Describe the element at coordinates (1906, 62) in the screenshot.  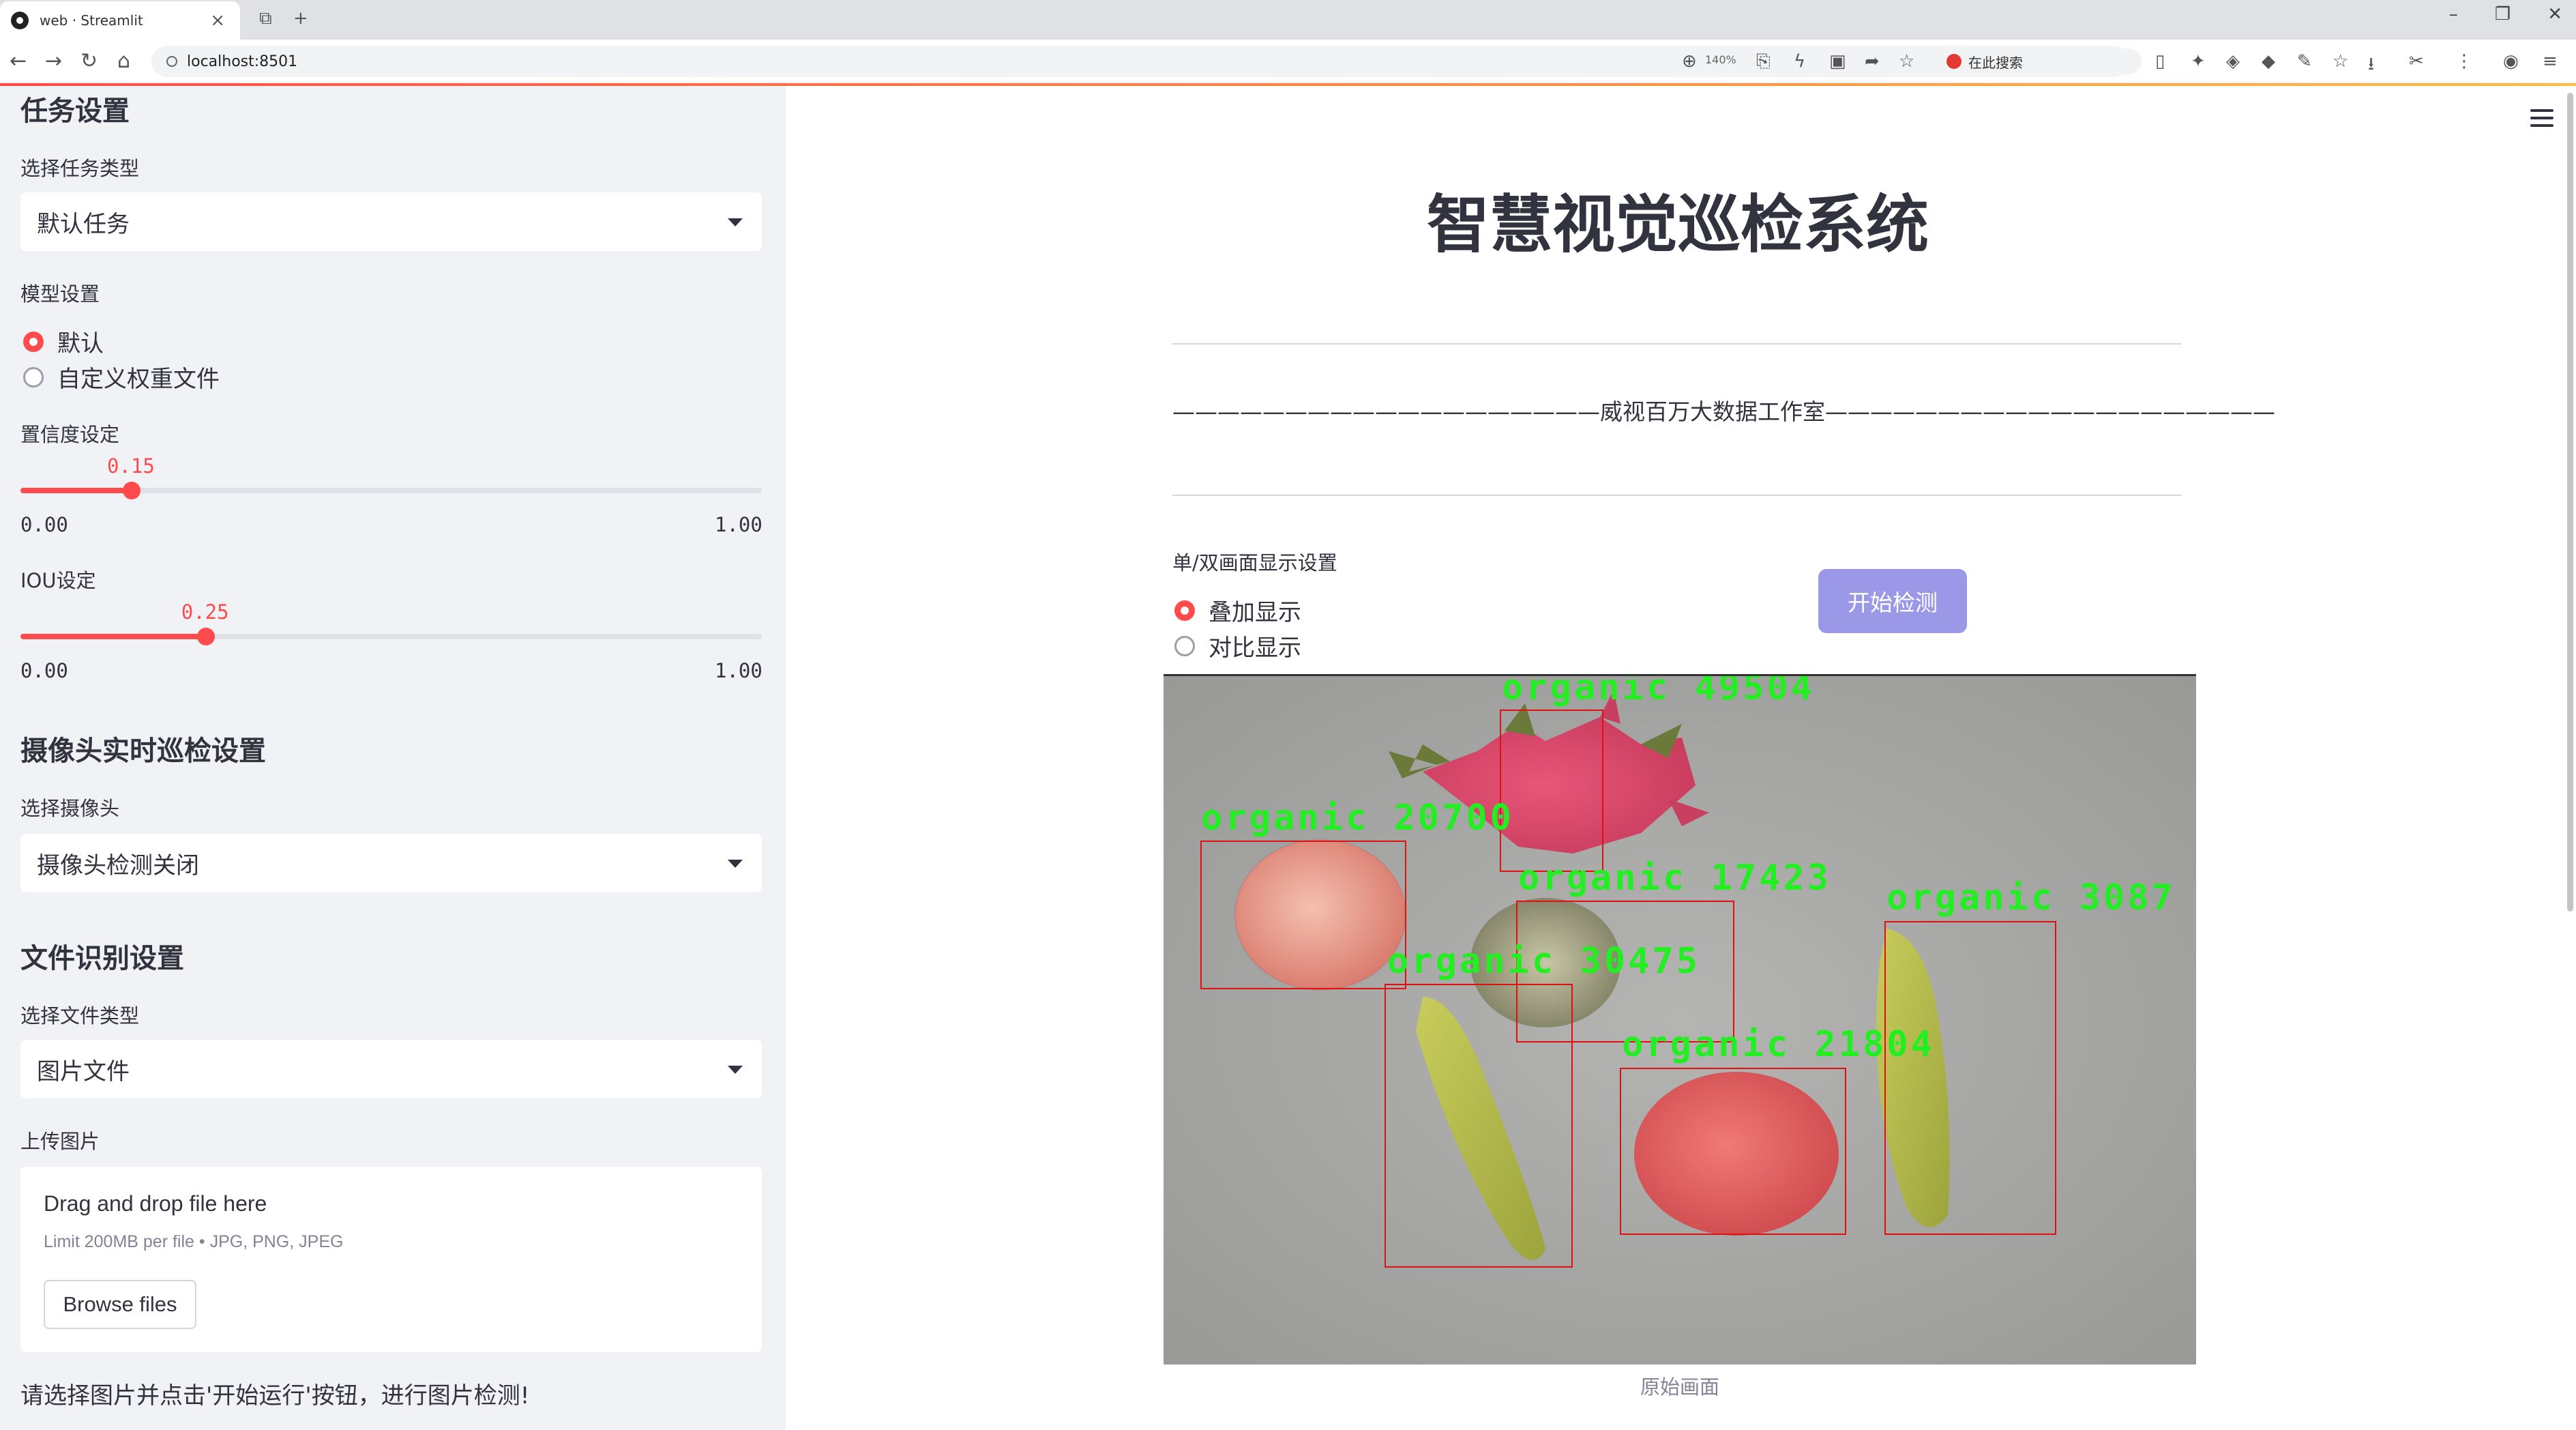
I see `favorite-star-icon: ☆` at that location.